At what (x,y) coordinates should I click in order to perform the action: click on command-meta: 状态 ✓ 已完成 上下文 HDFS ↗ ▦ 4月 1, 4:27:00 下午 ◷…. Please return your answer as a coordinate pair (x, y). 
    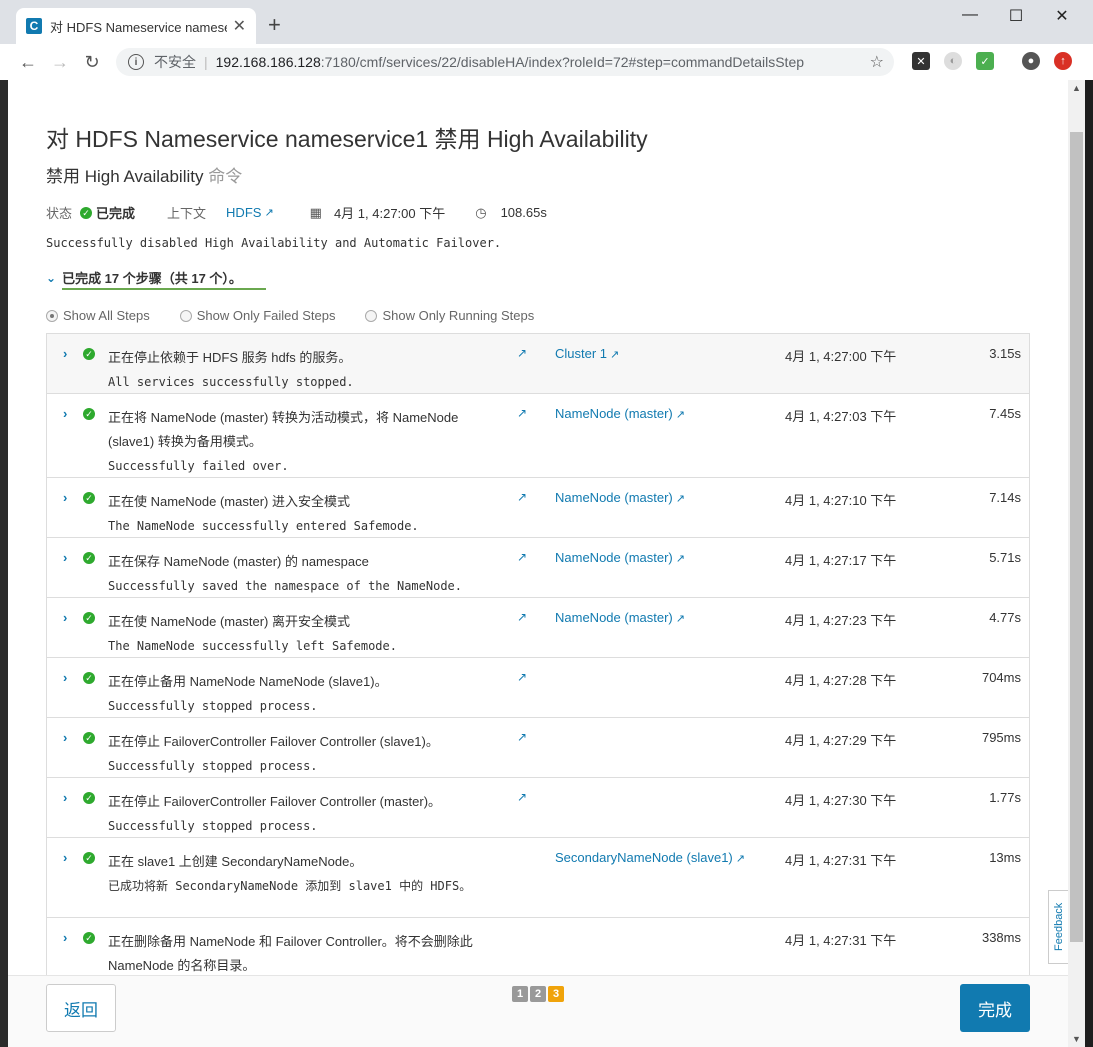
    Looking at the image, I should click on (296, 212).